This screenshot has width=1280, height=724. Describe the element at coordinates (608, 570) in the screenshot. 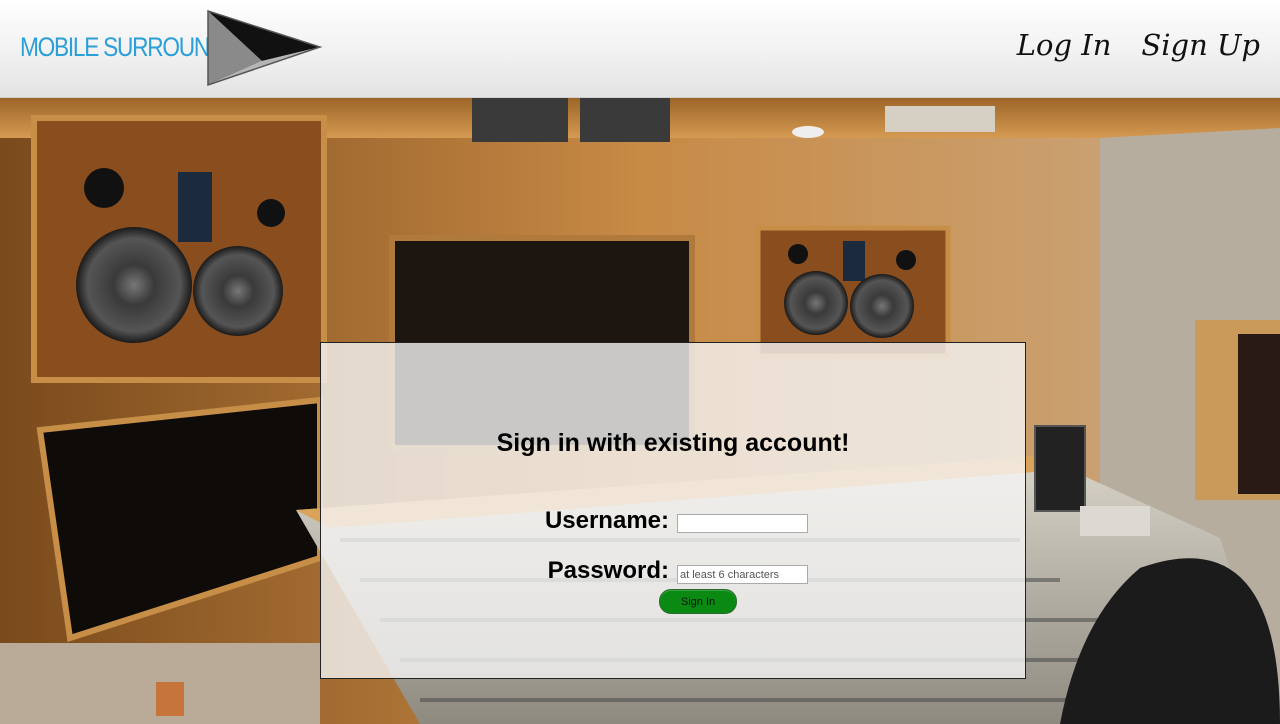

I see `password-label: Password:` at that location.